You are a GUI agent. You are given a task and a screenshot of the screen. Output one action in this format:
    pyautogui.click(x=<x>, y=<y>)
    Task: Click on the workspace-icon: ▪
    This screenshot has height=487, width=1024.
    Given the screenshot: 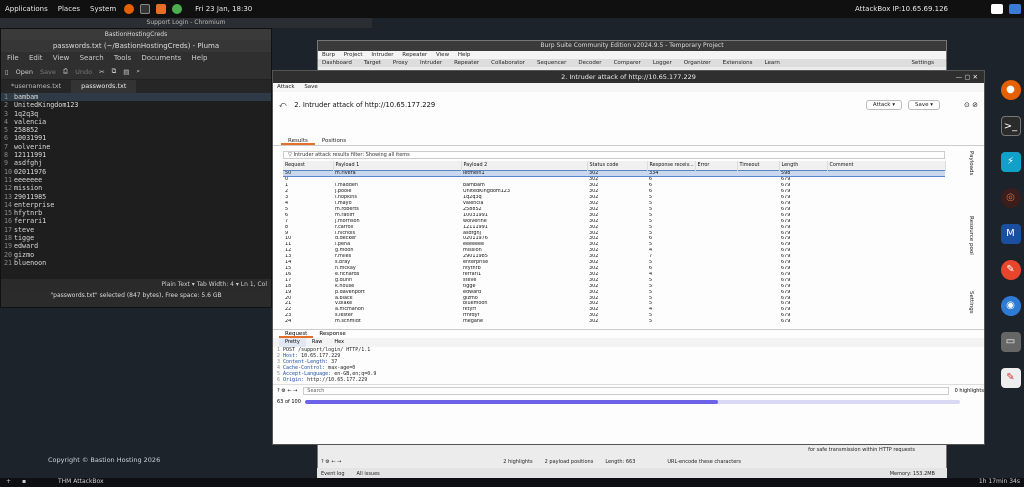 What is the action you would take?
    pyautogui.click(x=24, y=481)
    